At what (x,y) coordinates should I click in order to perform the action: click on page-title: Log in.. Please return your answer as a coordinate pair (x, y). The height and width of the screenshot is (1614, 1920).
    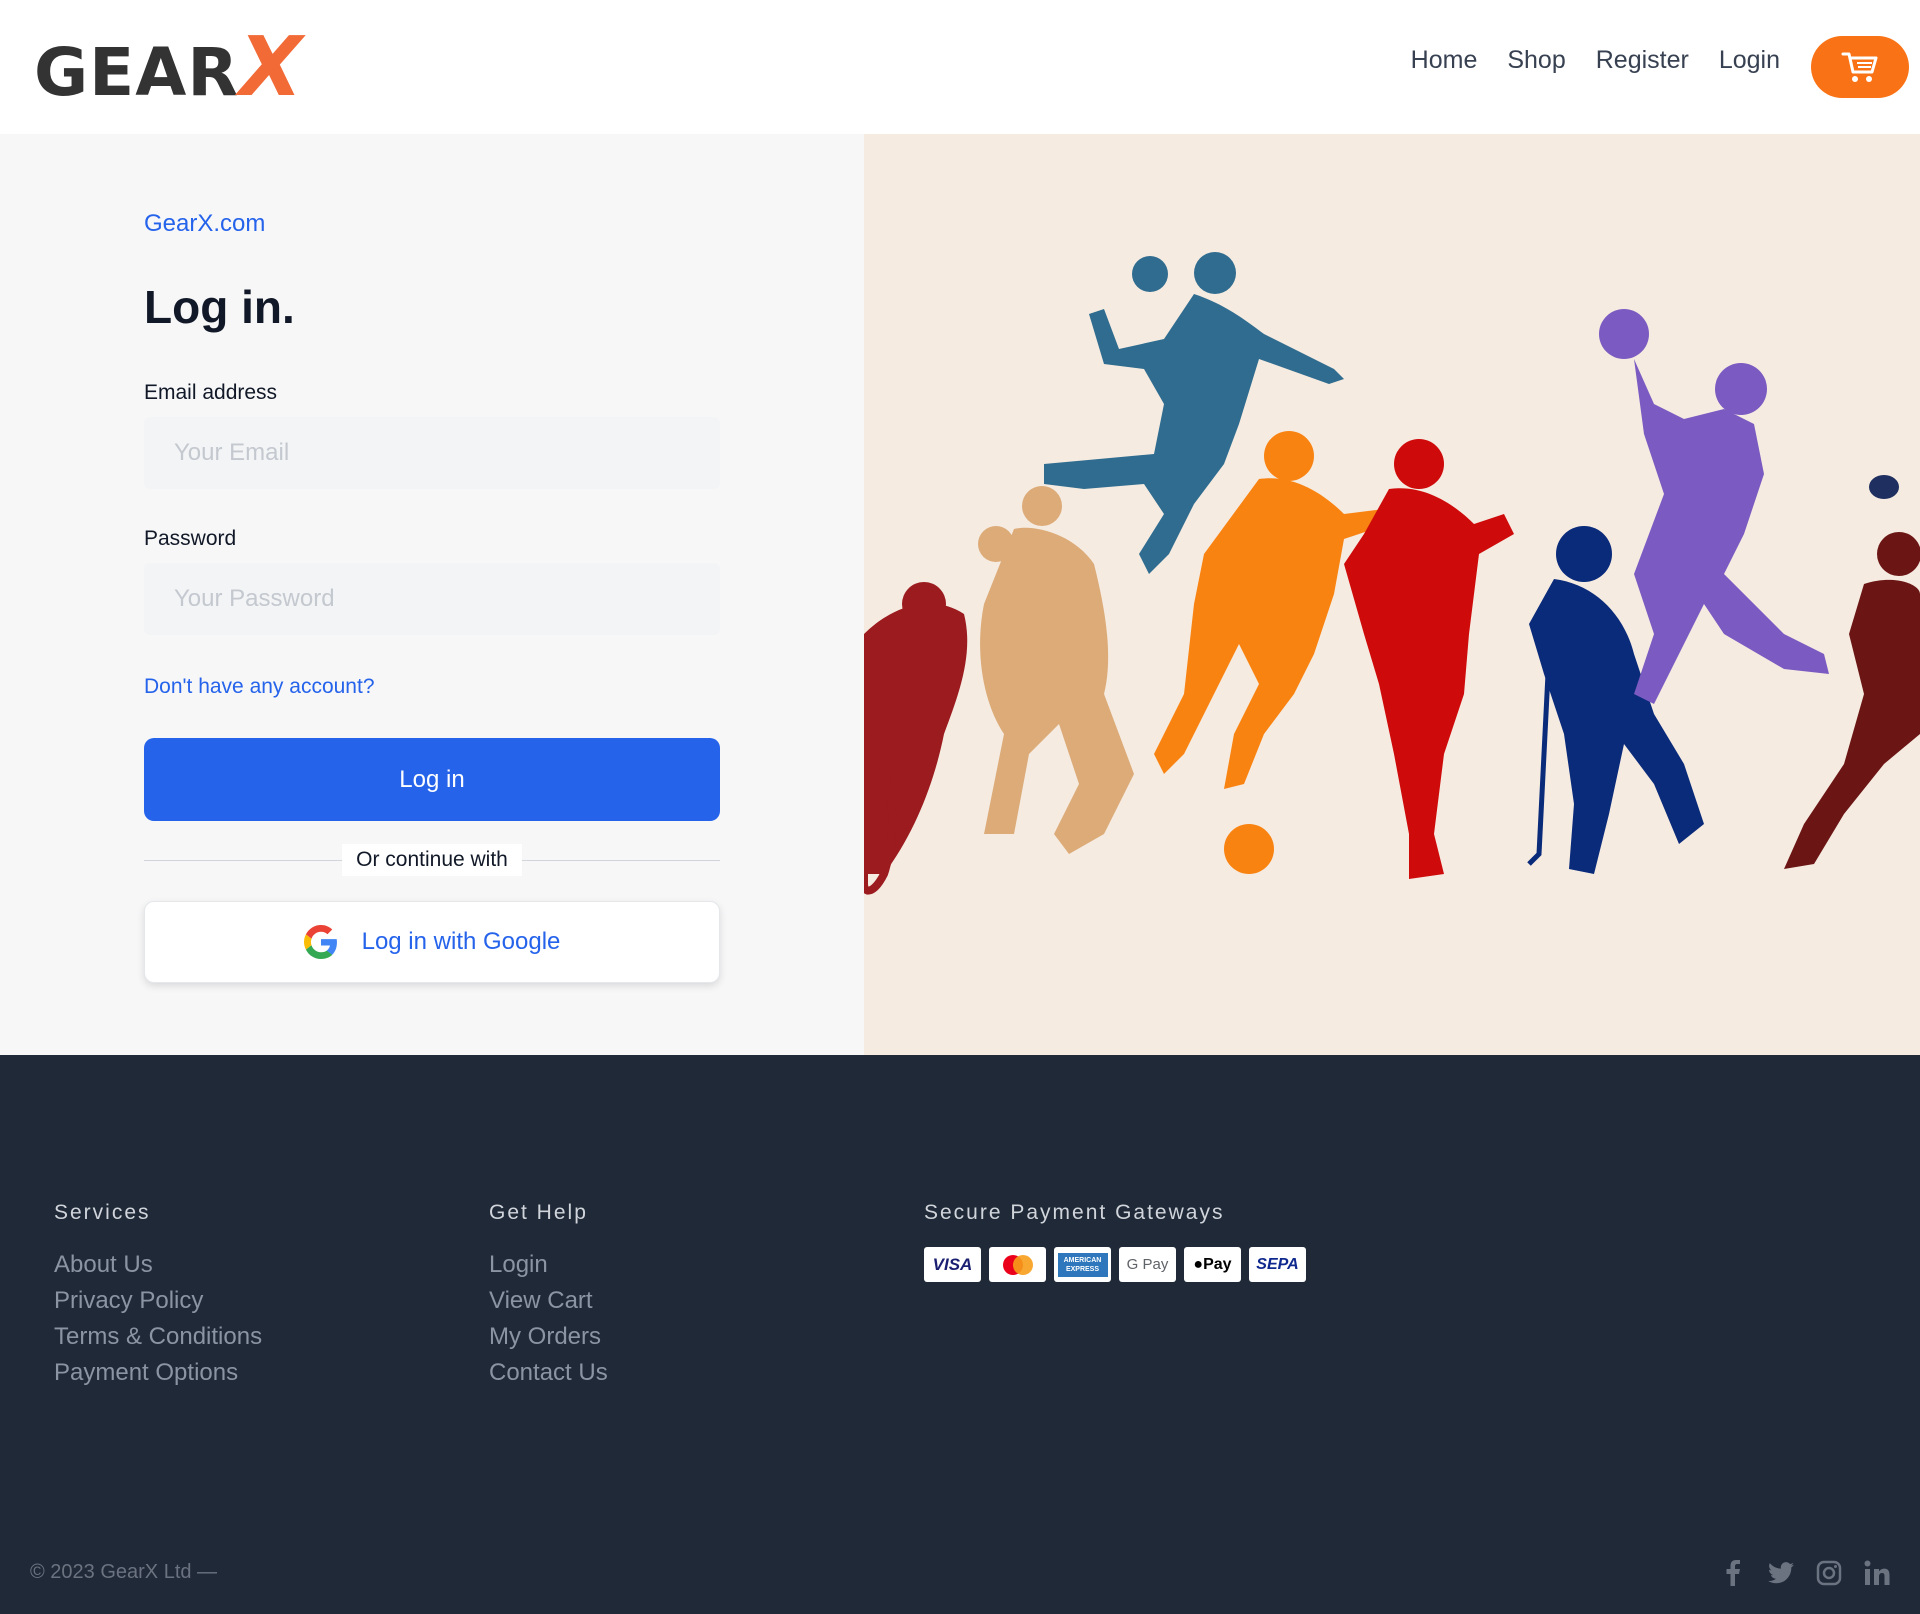
    Looking at the image, I should click on (219, 307).